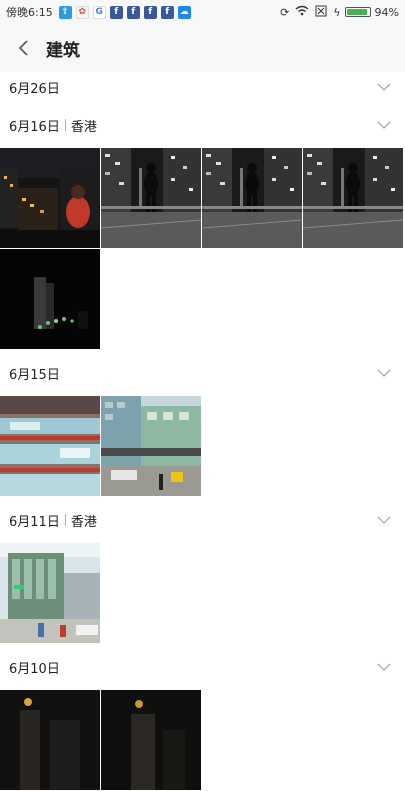 The height and width of the screenshot is (791, 405). Describe the element at coordinates (386, 12) in the screenshot. I see `battery-percent: 94%` at that location.